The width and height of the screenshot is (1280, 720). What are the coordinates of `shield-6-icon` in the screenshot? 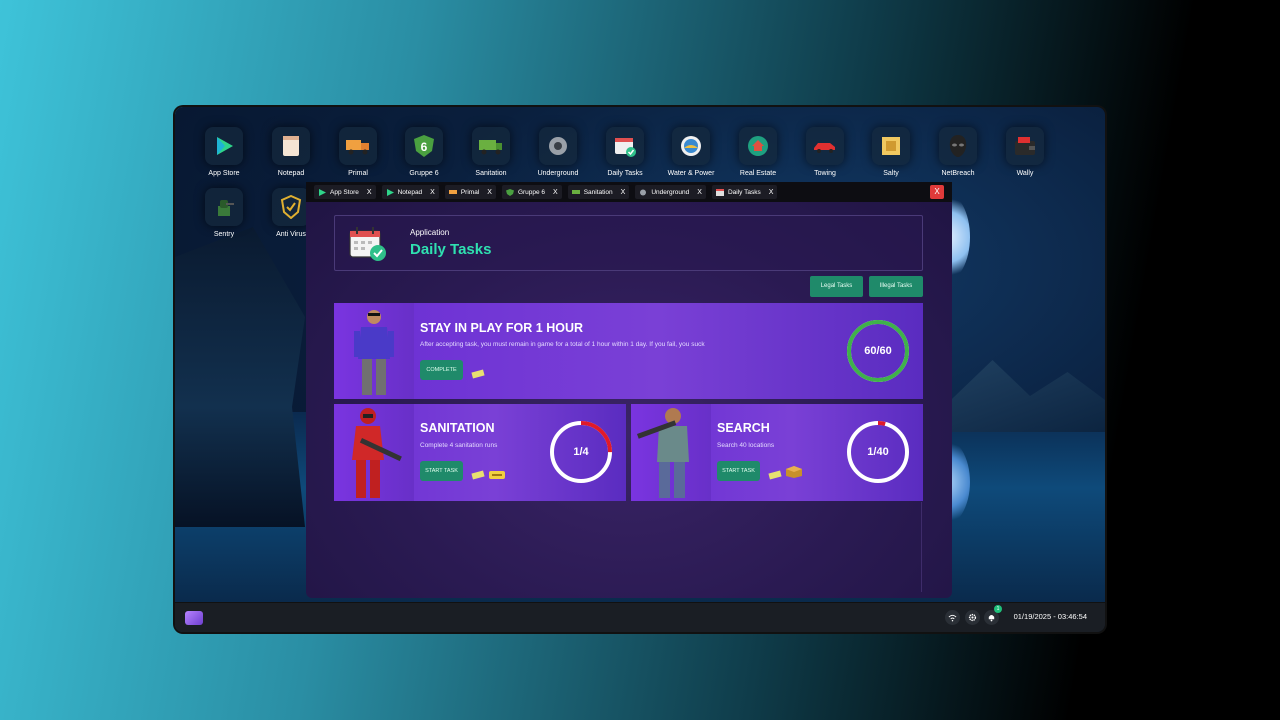 It's located at (509, 192).